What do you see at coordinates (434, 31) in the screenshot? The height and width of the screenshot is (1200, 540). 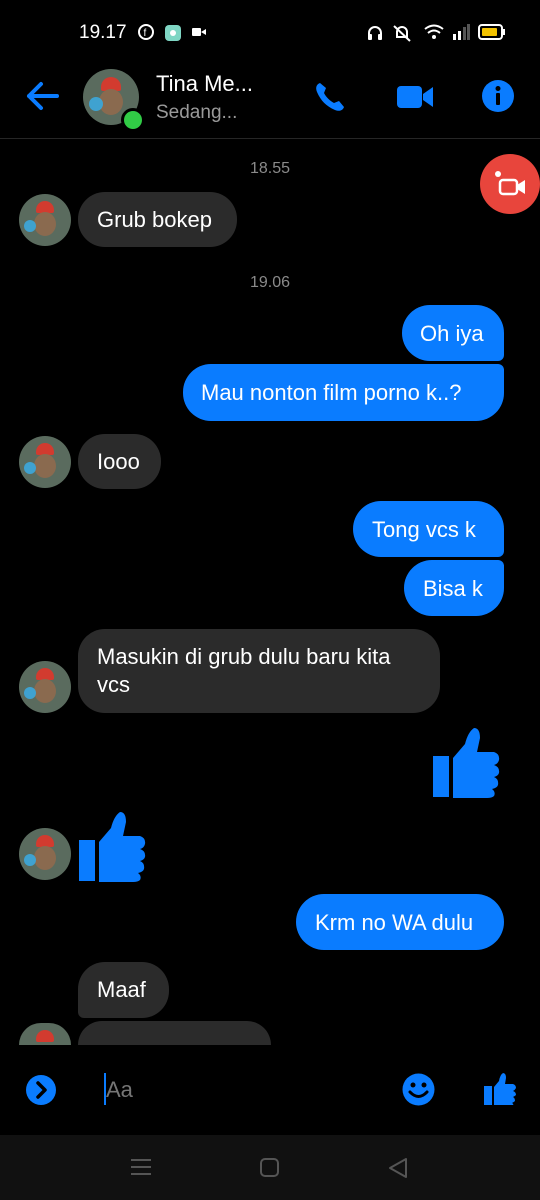 I see `wifi-icon` at bounding box center [434, 31].